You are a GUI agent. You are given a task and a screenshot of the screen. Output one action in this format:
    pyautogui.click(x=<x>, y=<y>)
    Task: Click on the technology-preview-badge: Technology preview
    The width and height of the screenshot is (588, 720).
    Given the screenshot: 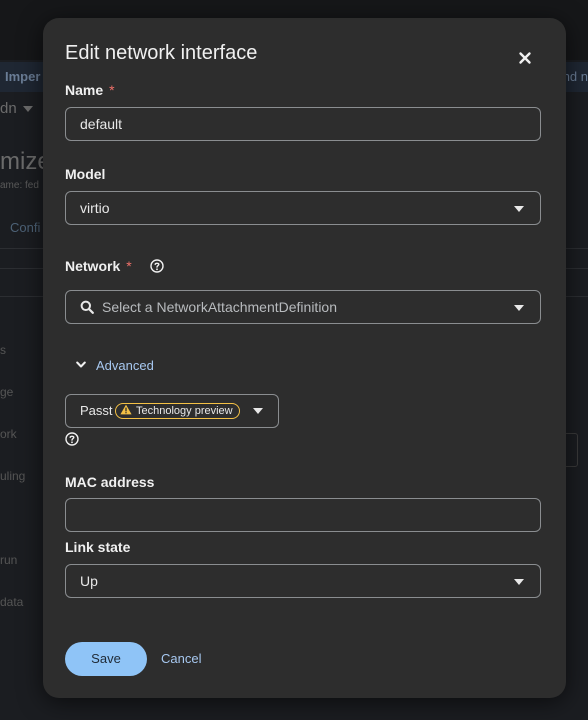 What is the action you would take?
    pyautogui.click(x=177, y=411)
    